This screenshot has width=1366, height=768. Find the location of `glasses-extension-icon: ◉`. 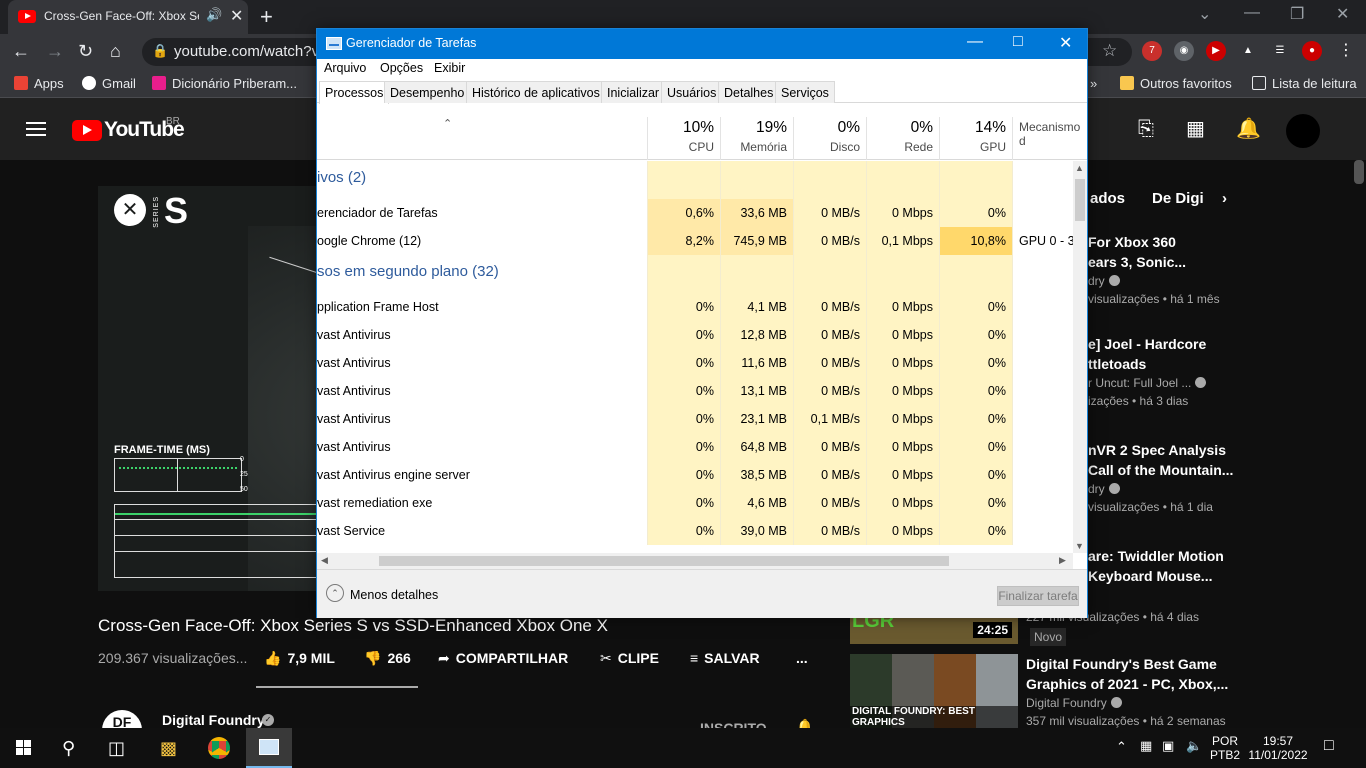

glasses-extension-icon: ◉ is located at coordinates (1184, 51).